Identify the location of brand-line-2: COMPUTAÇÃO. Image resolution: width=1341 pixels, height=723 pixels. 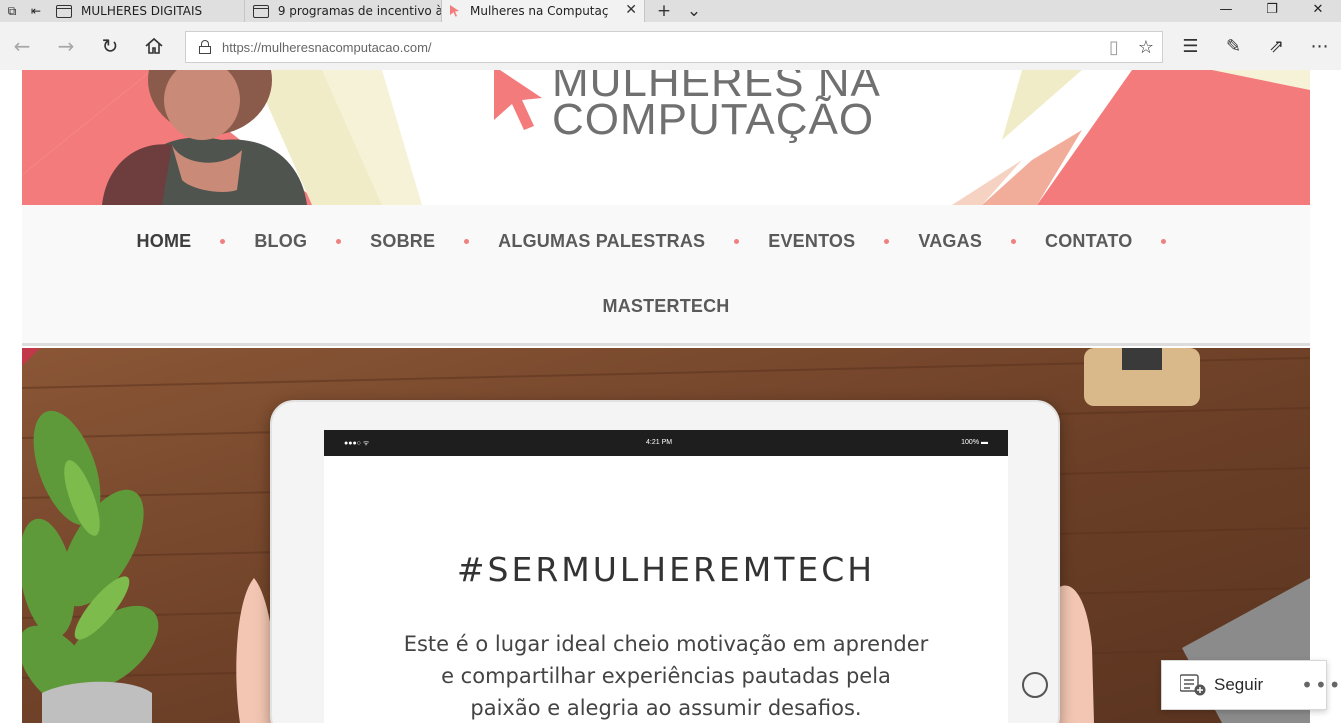
(713, 119).